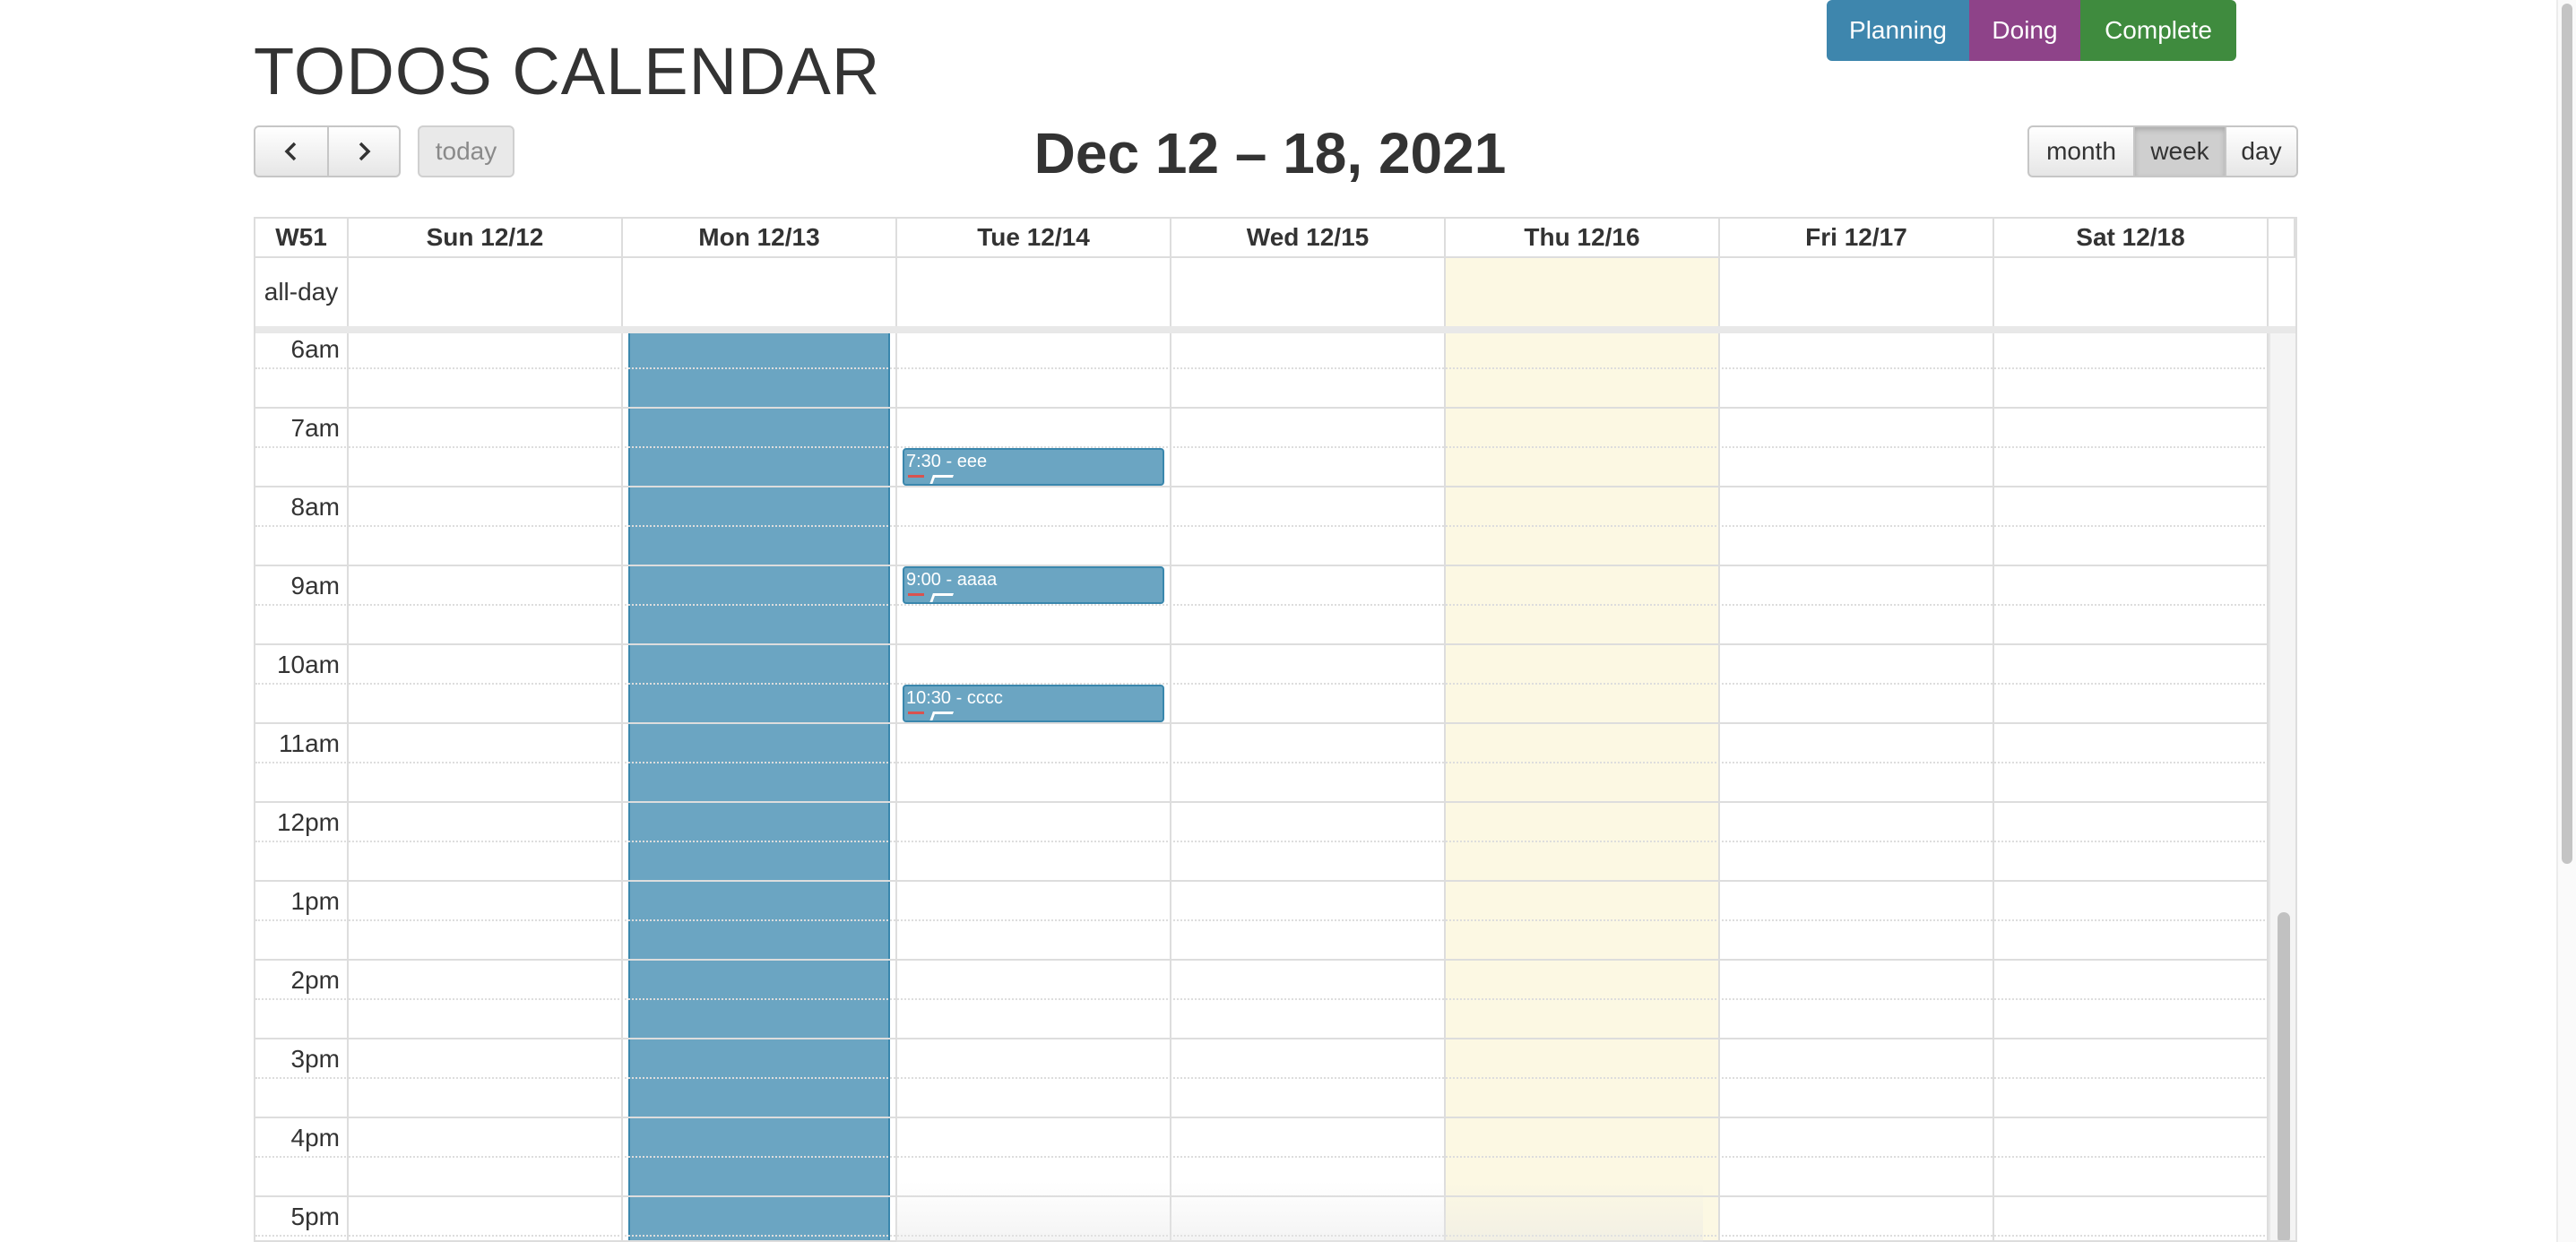 The height and width of the screenshot is (1242, 2576). I want to click on calendar-scrollbar-thumb, so click(2284, 1076).